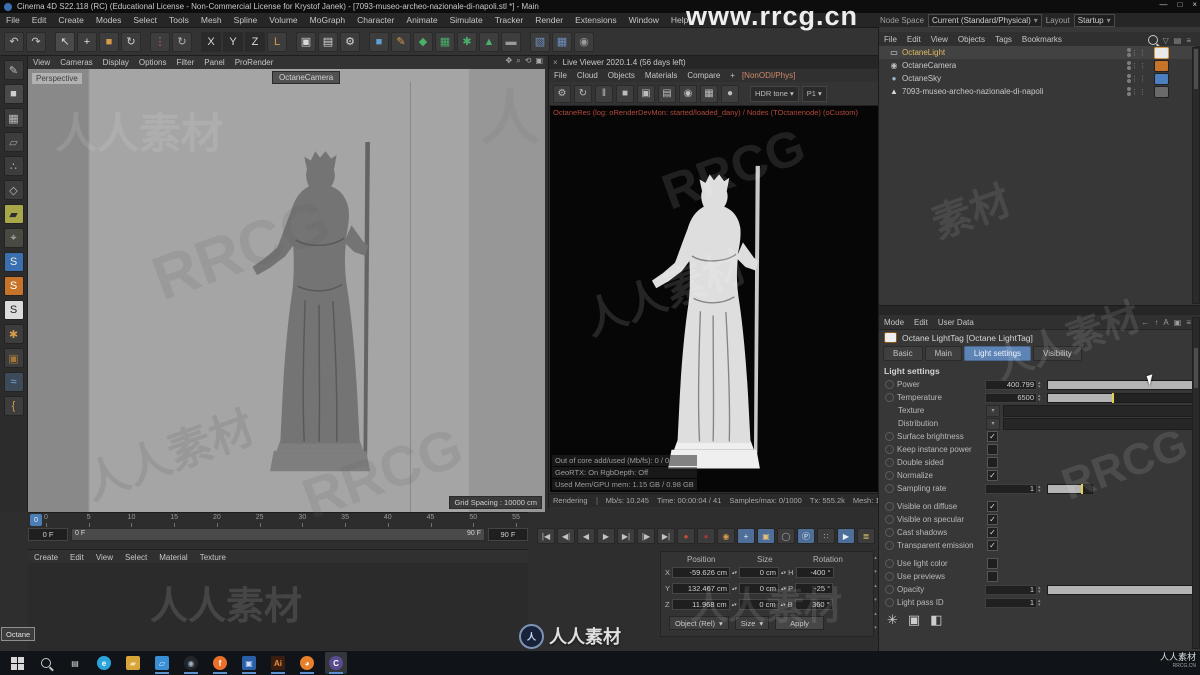  Describe the element at coordinates (701, 572) in the screenshot. I see `position-x-field: -59.626 cm` at that location.